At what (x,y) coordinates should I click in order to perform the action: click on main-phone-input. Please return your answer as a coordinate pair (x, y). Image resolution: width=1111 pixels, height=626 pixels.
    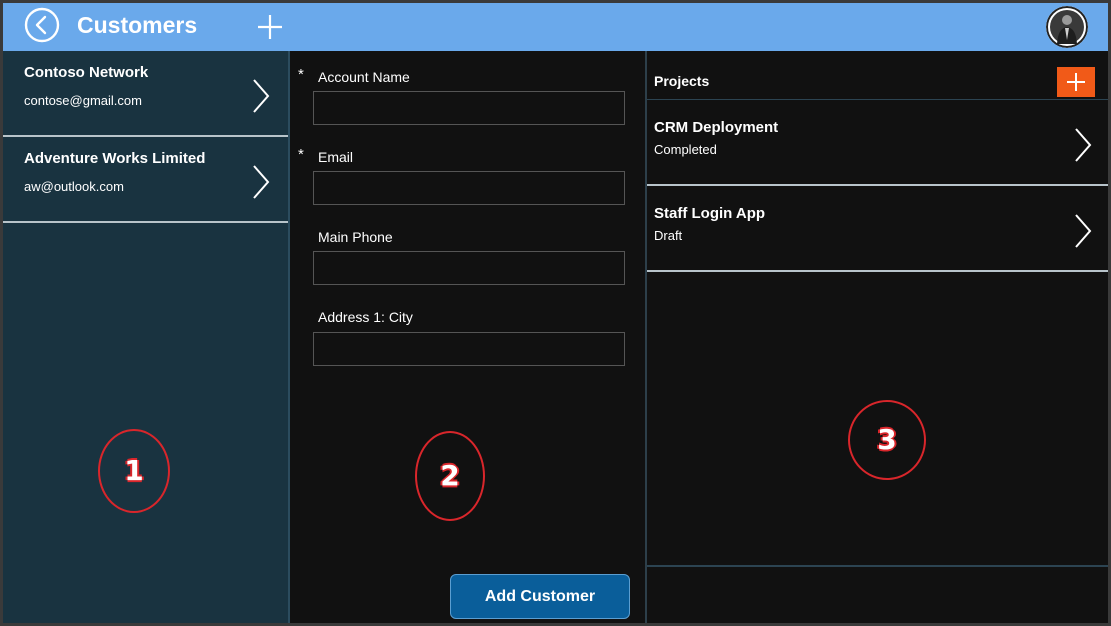
    Looking at the image, I should click on (469, 268).